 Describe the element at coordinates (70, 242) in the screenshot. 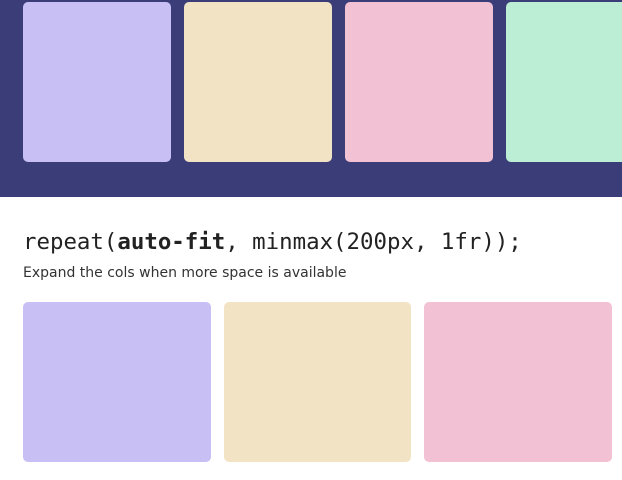

I see `code-prefix: repeat(` at that location.